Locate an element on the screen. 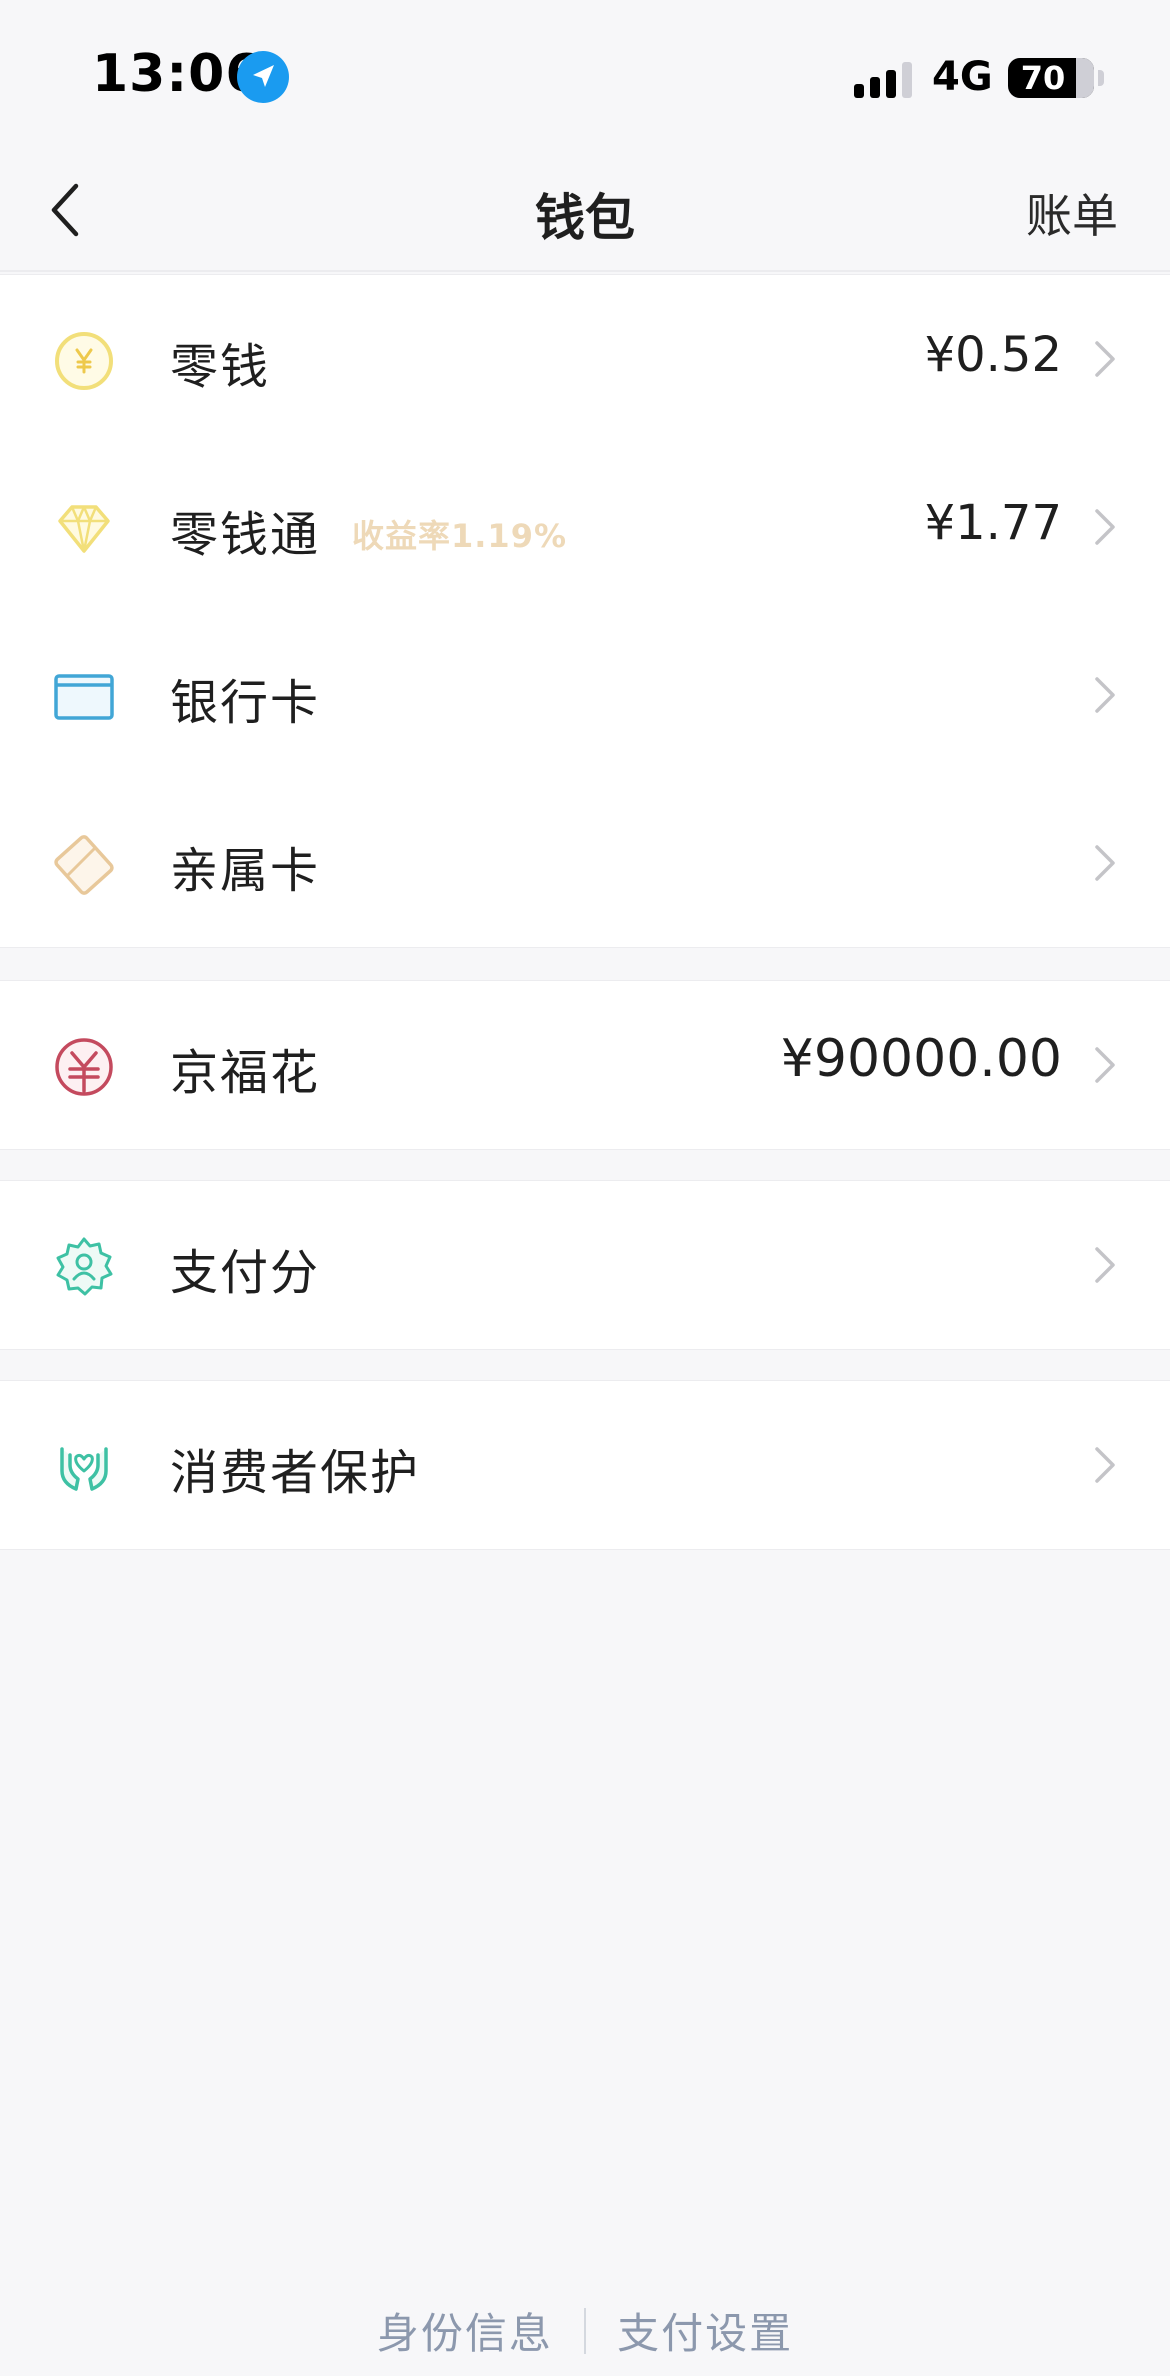 Image resolution: width=1170 pixels, height=2376 pixels. row-consumer-protection: 消费者保护 is located at coordinates (585, 1465).